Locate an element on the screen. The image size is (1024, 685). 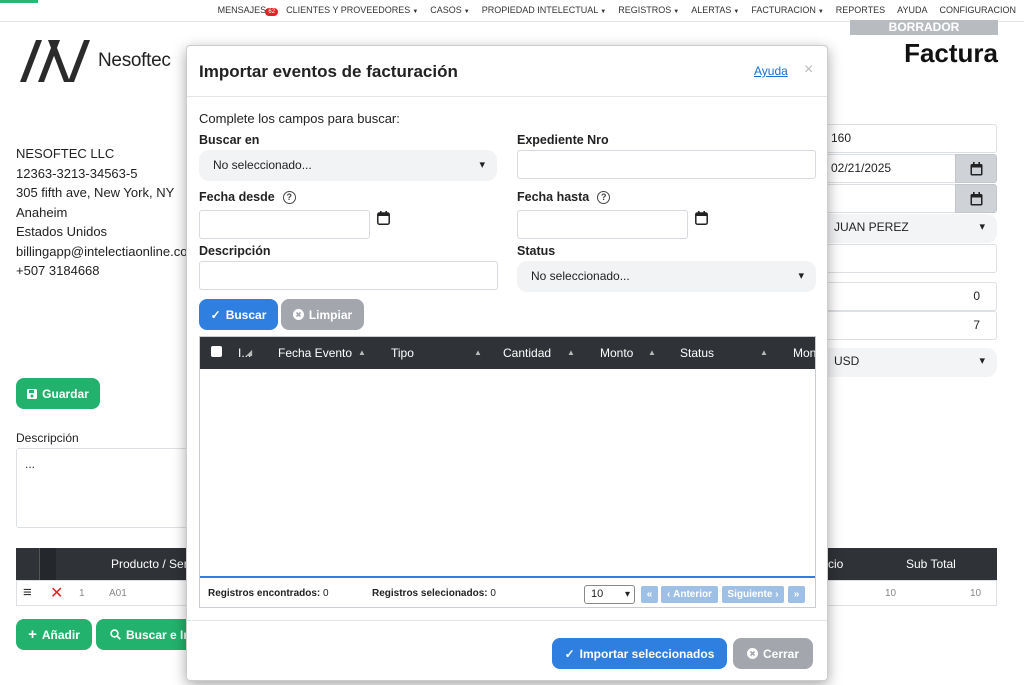
search-in-label-text: Buscar en is located at coordinates (229, 140).